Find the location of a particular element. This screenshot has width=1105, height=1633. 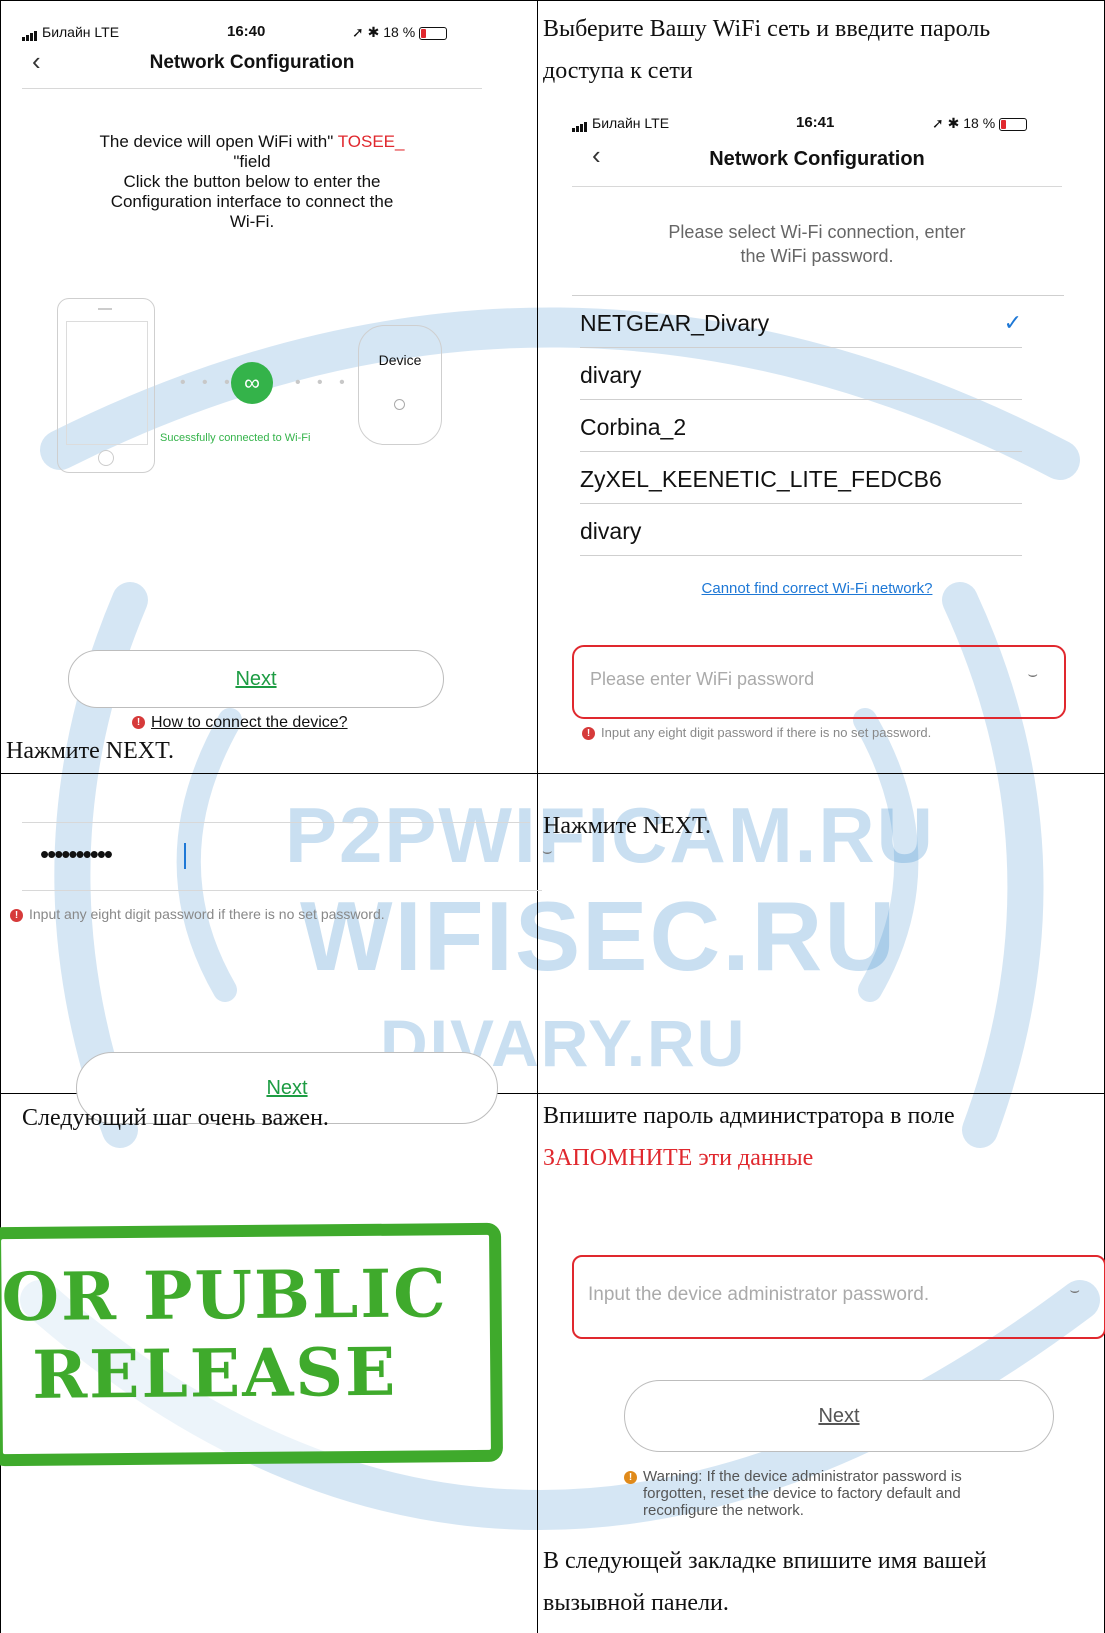

warning-icon: ! is located at coordinates (630, 1477).